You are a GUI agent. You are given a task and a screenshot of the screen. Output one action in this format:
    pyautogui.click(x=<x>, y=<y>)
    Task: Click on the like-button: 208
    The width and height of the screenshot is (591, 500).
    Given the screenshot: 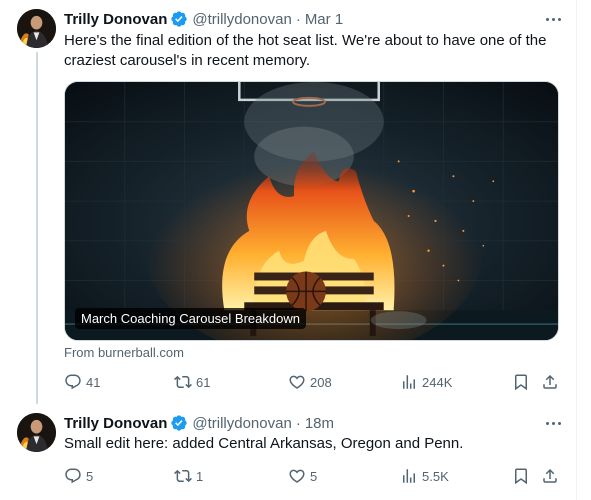 What is the action you would take?
    pyautogui.click(x=310, y=382)
    